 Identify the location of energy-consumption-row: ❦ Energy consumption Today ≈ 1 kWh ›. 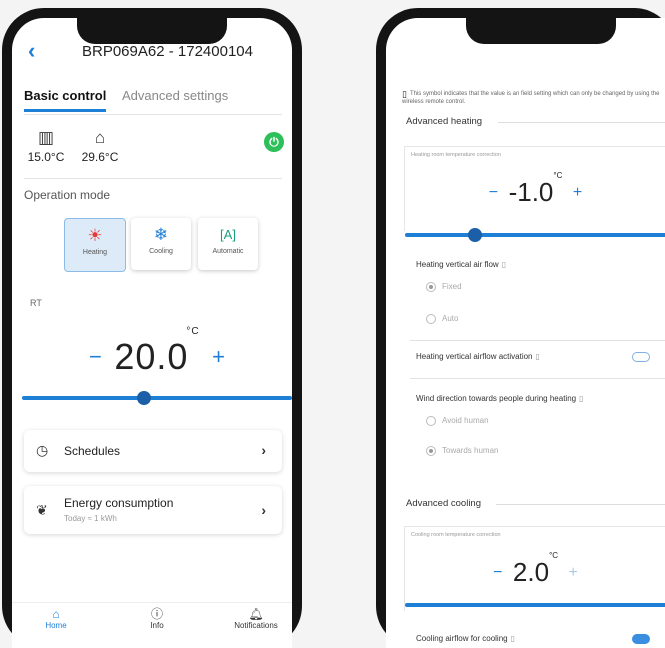
(153, 510).